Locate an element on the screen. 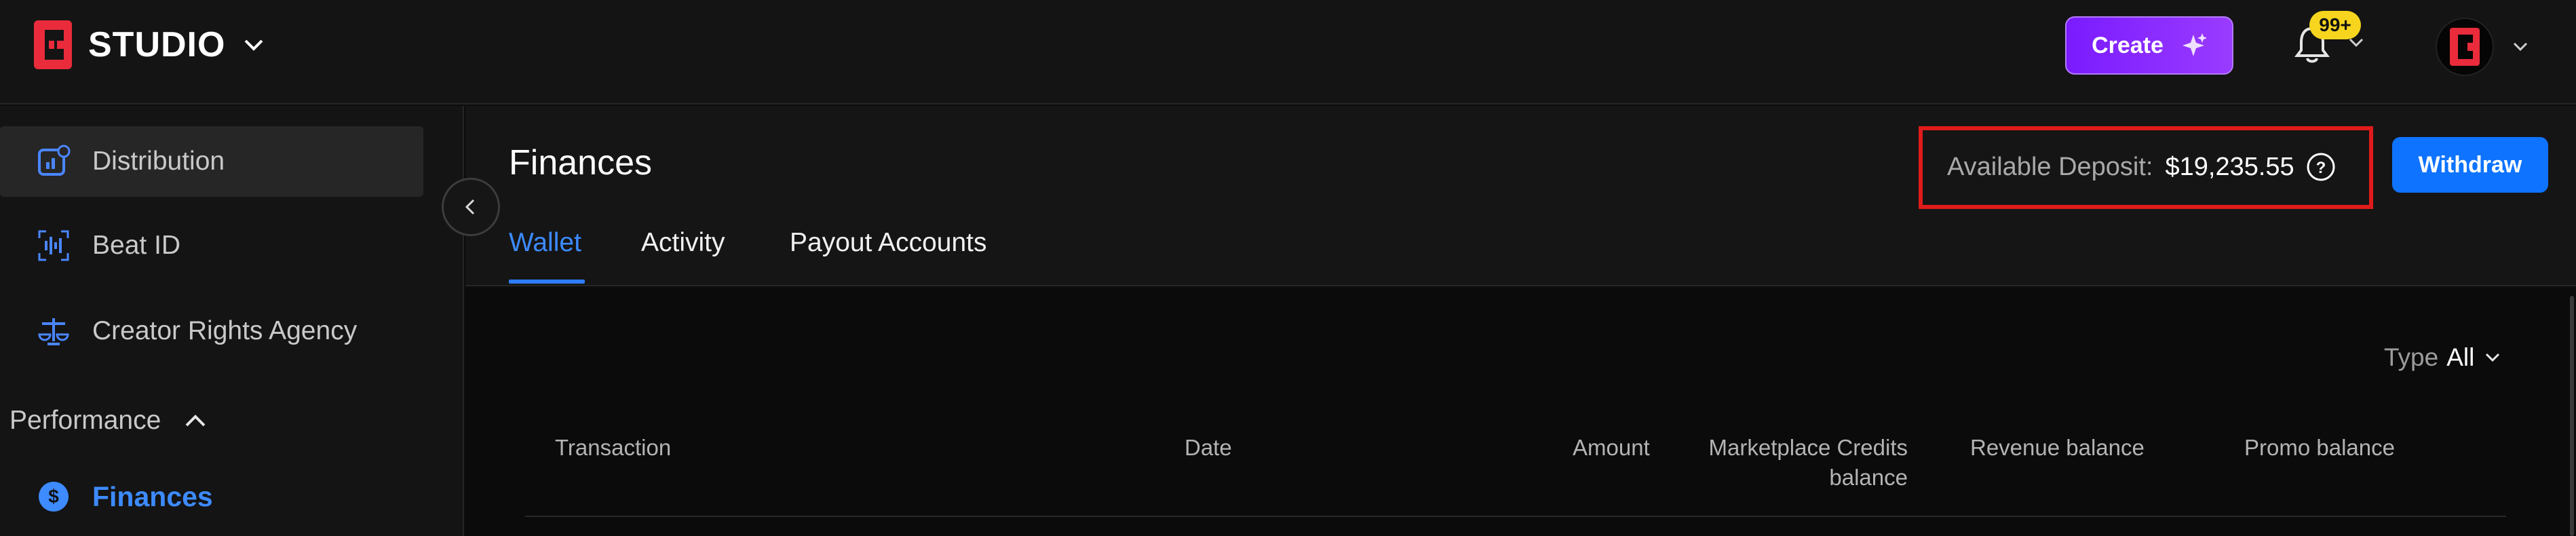 The width and height of the screenshot is (2576, 536). column-header-transaction: Transaction is located at coordinates (613, 447).